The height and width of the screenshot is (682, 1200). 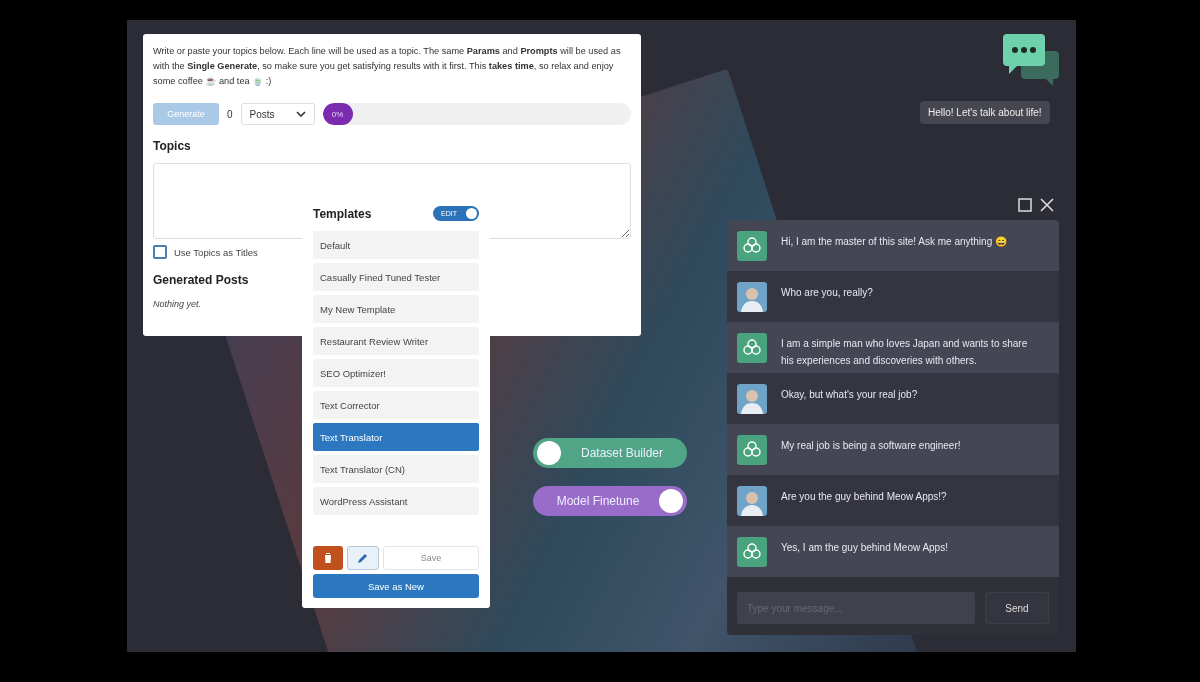 What do you see at coordinates (396, 469) in the screenshot?
I see `template-item: Text Translator (CN)` at bounding box center [396, 469].